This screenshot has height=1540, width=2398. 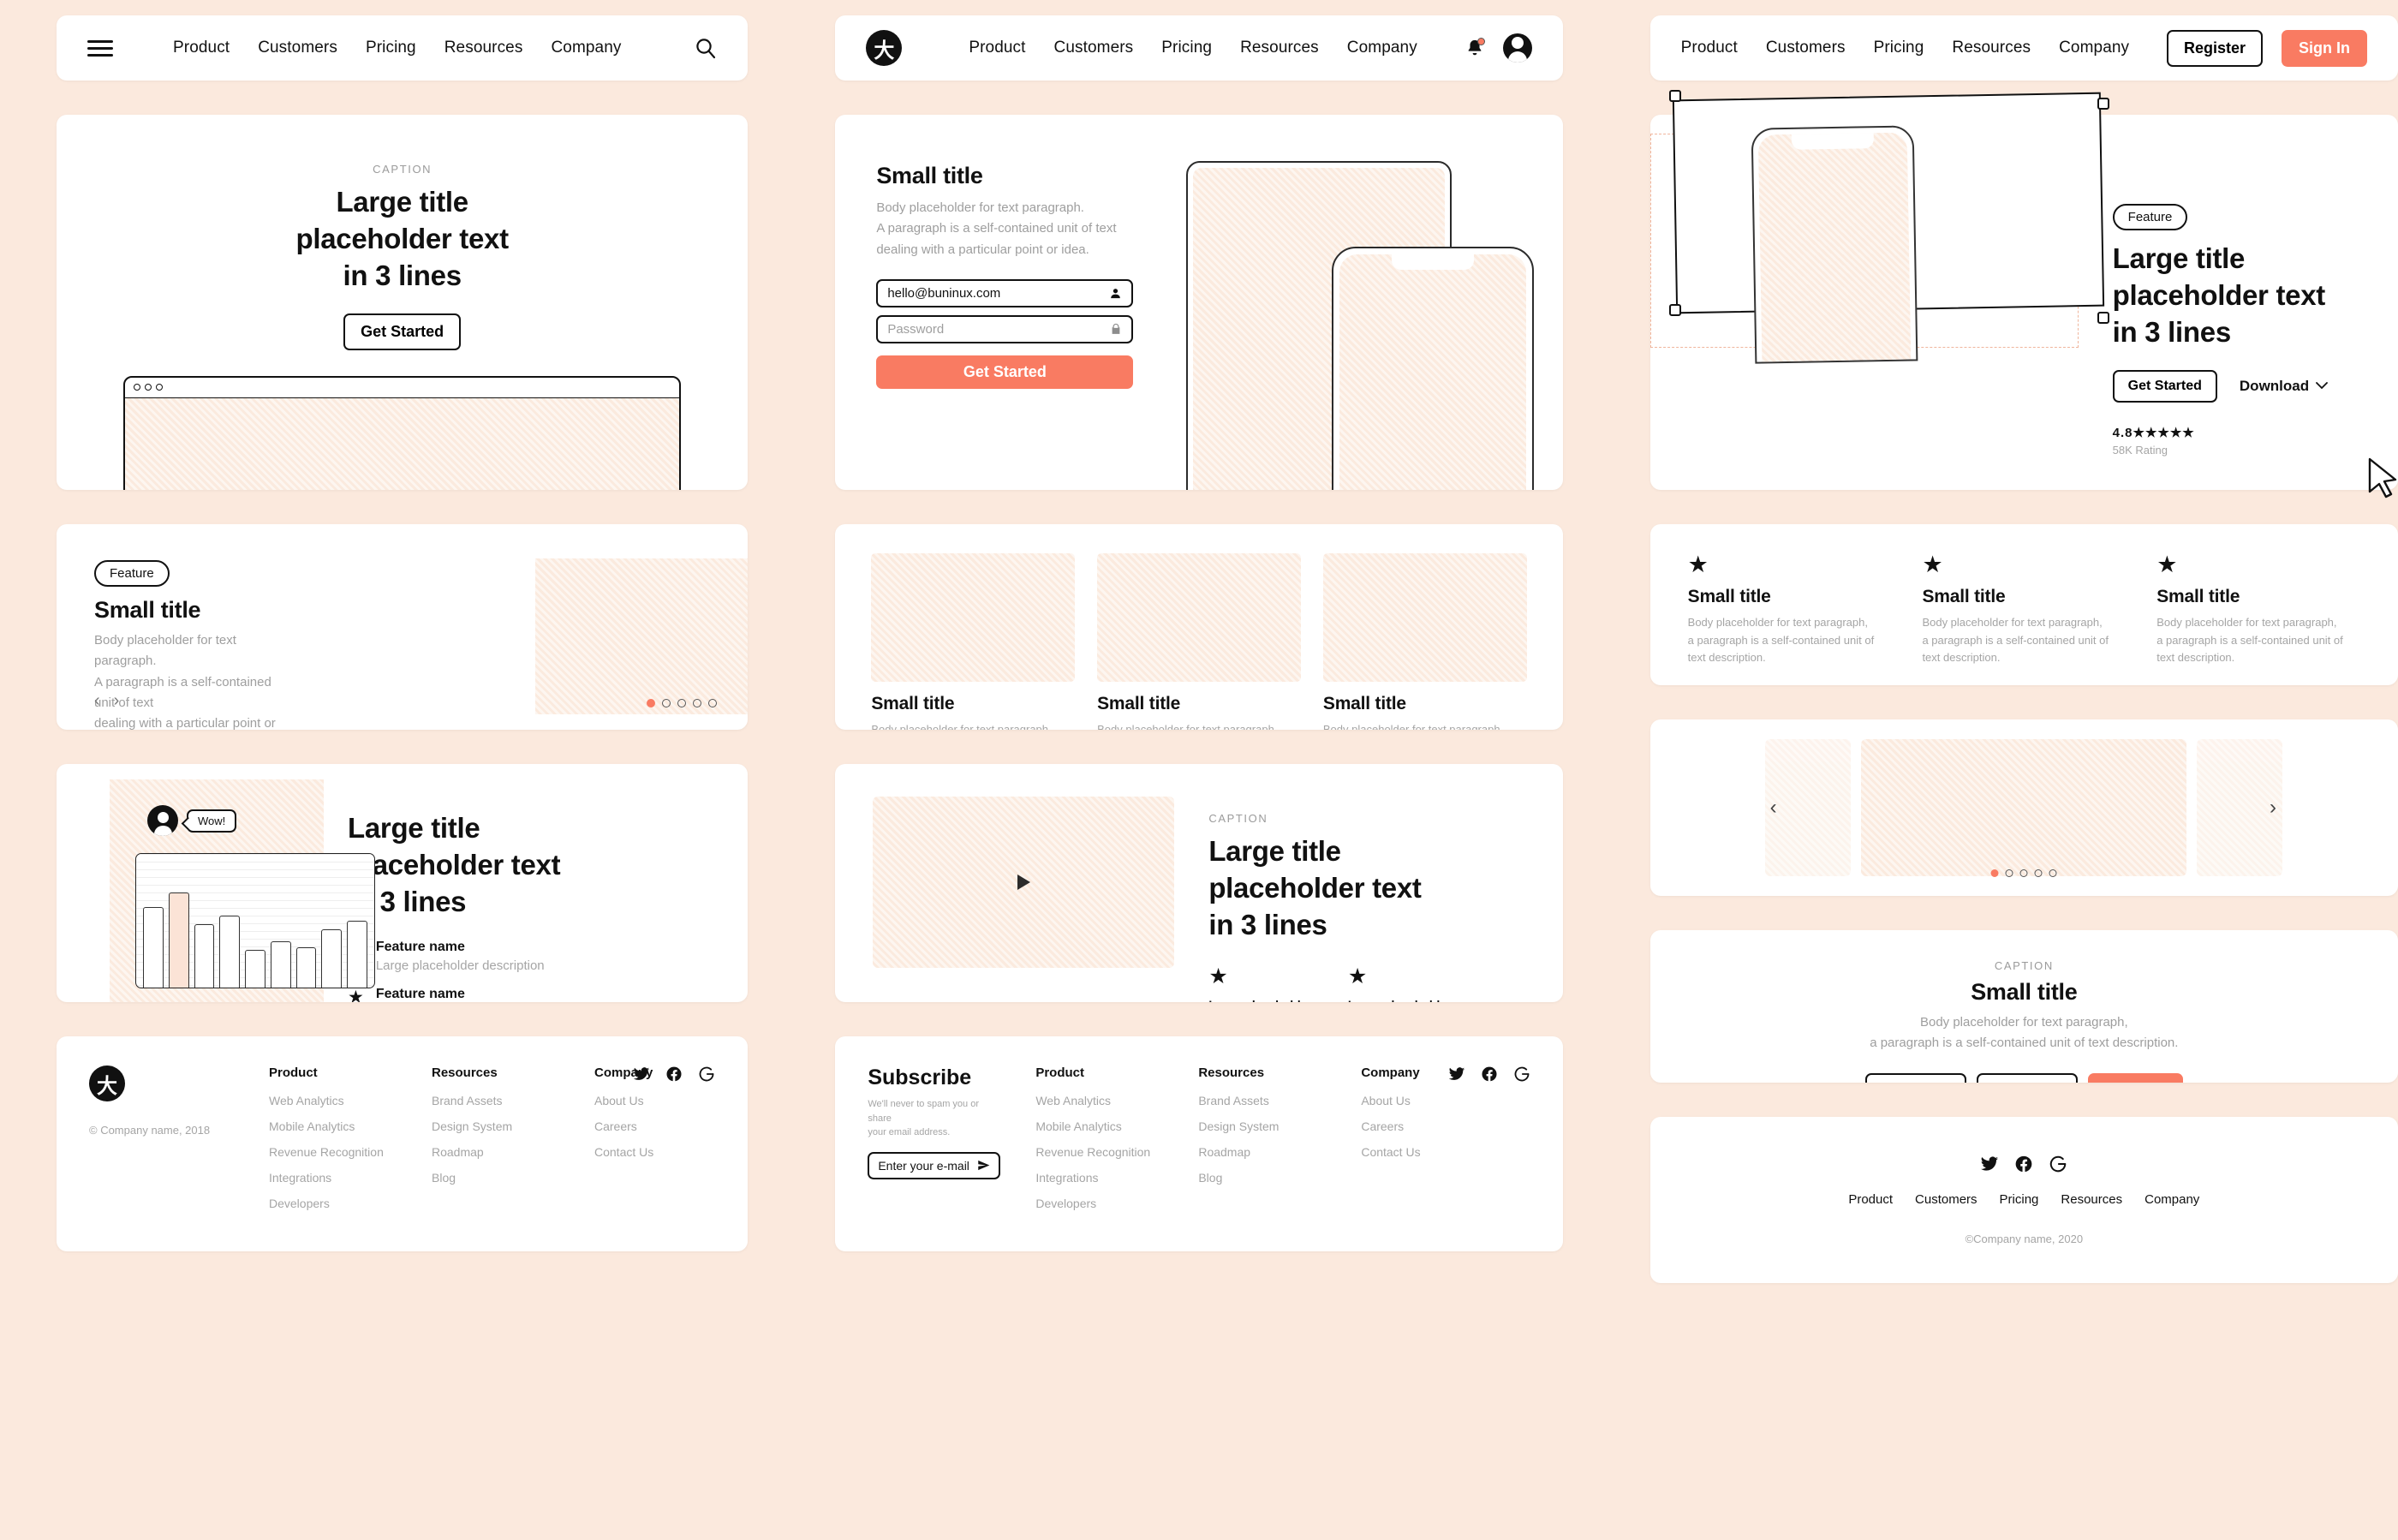 I want to click on avatar, so click(x=1517, y=48).